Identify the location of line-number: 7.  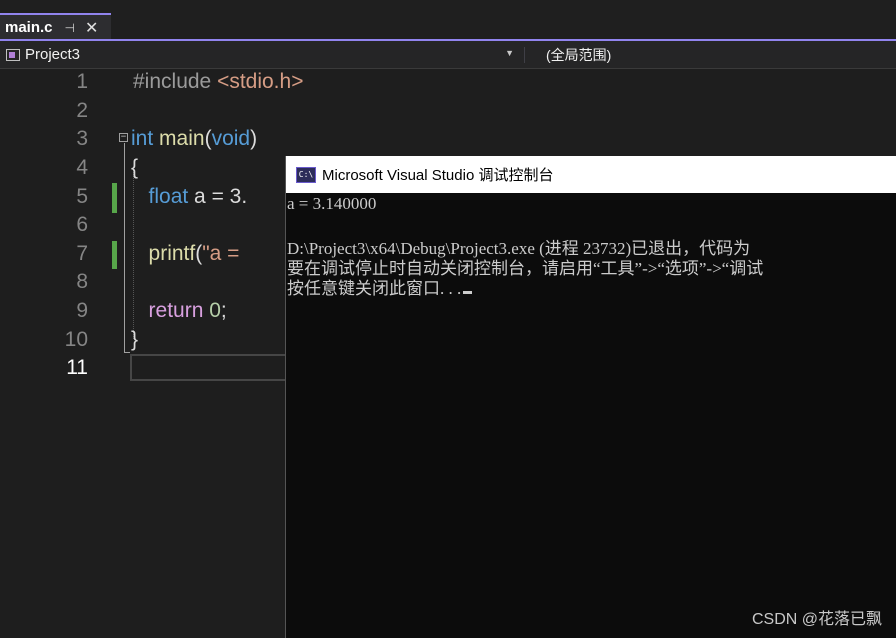
(82, 253).